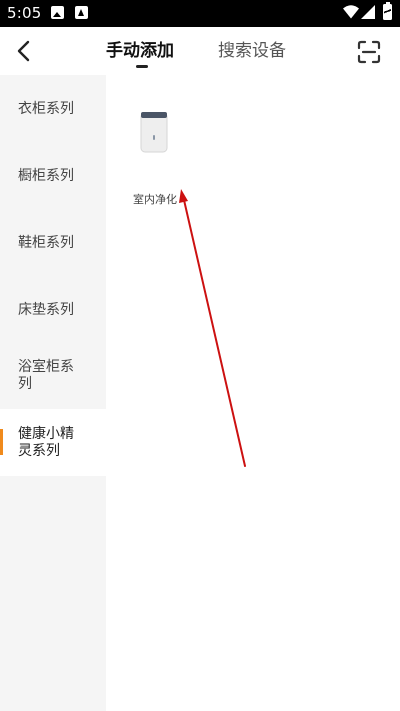 The image size is (400, 711). I want to click on sidebar-item-label: 衣柜系列, so click(46, 109).